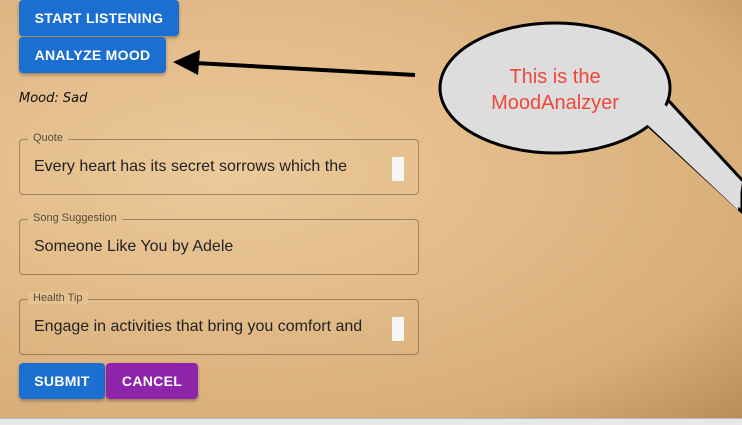 The image size is (742, 425). I want to click on annotation-line-1: This is the, so click(555, 77).